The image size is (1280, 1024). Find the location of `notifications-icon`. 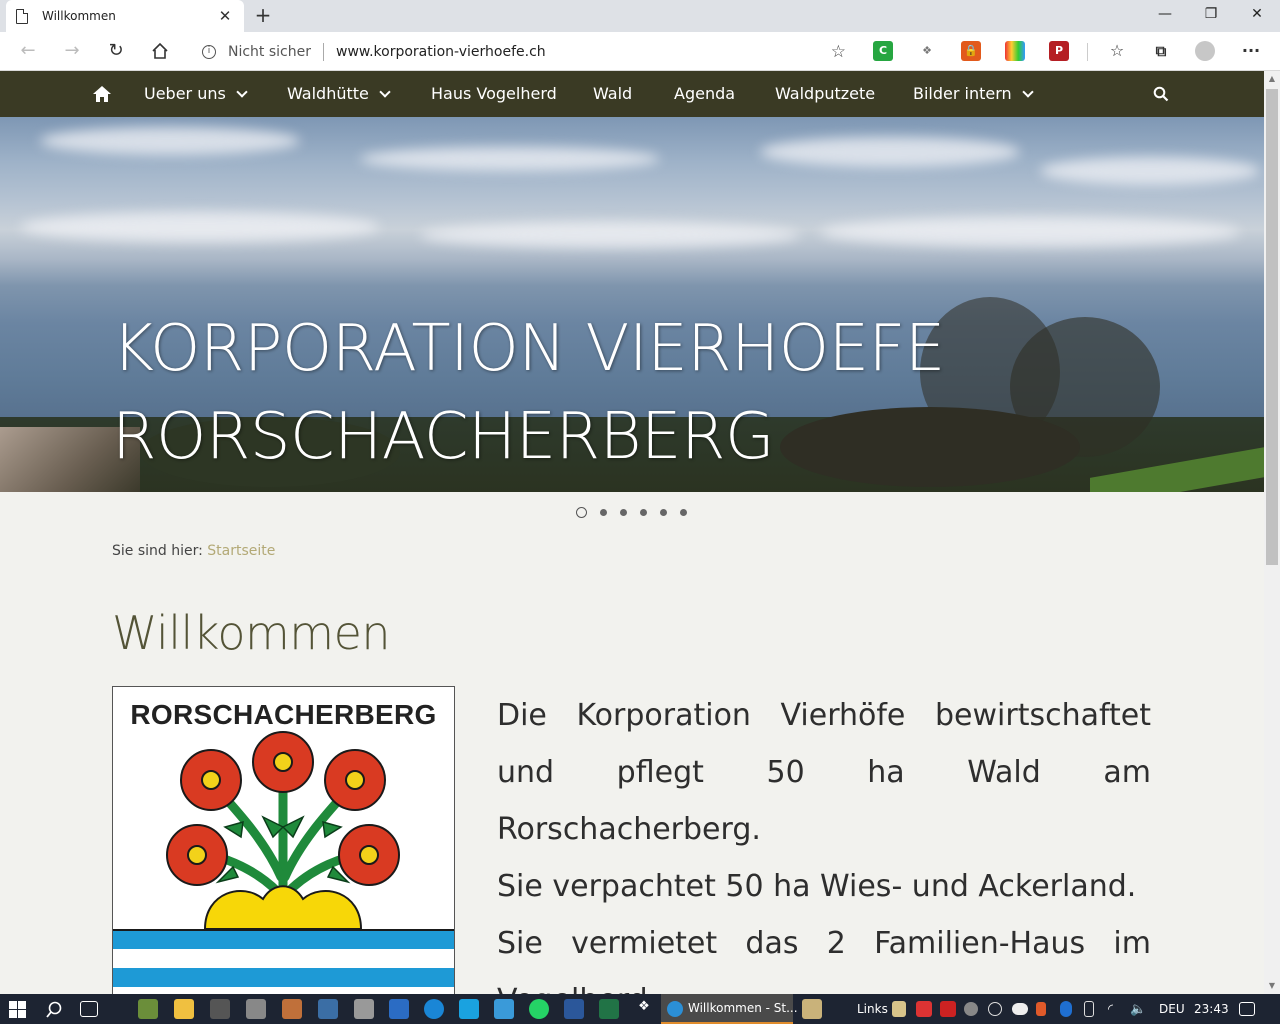

notifications-icon is located at coordinates (1247, 1009).